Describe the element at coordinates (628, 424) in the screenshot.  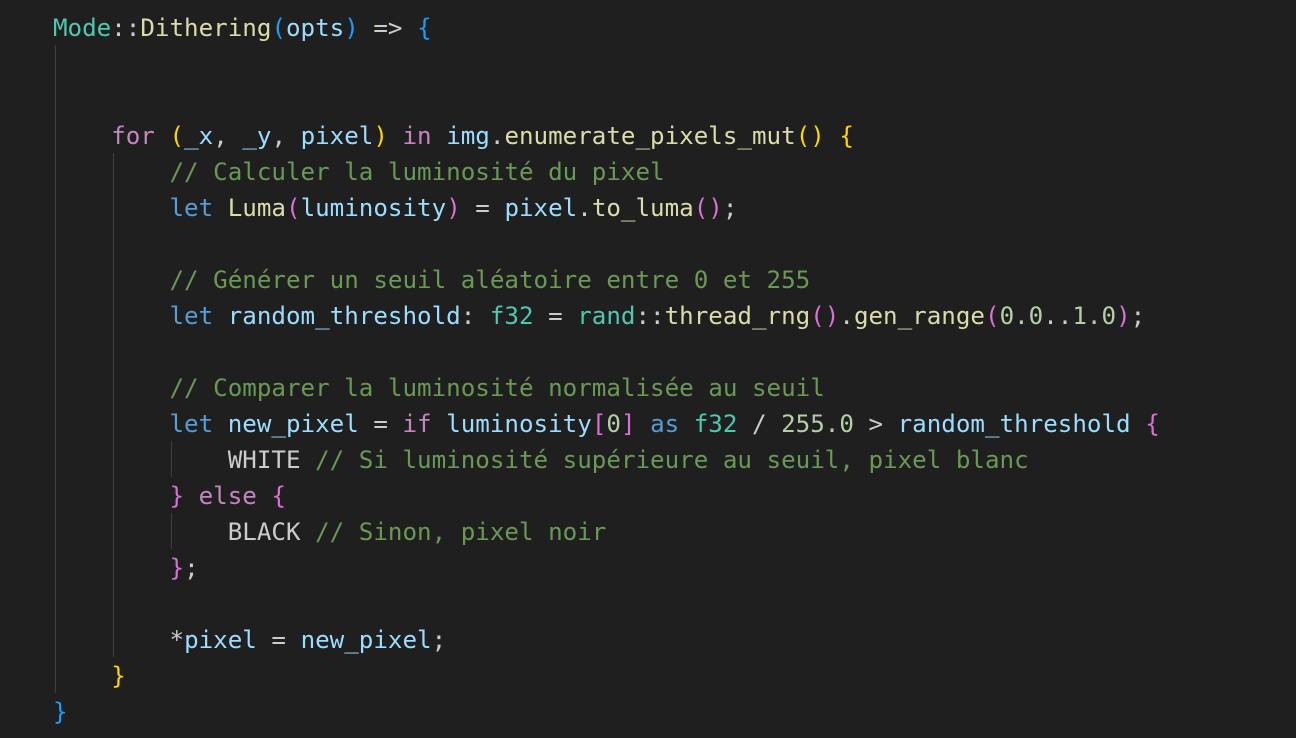
I see `code-token: ]` at that location.